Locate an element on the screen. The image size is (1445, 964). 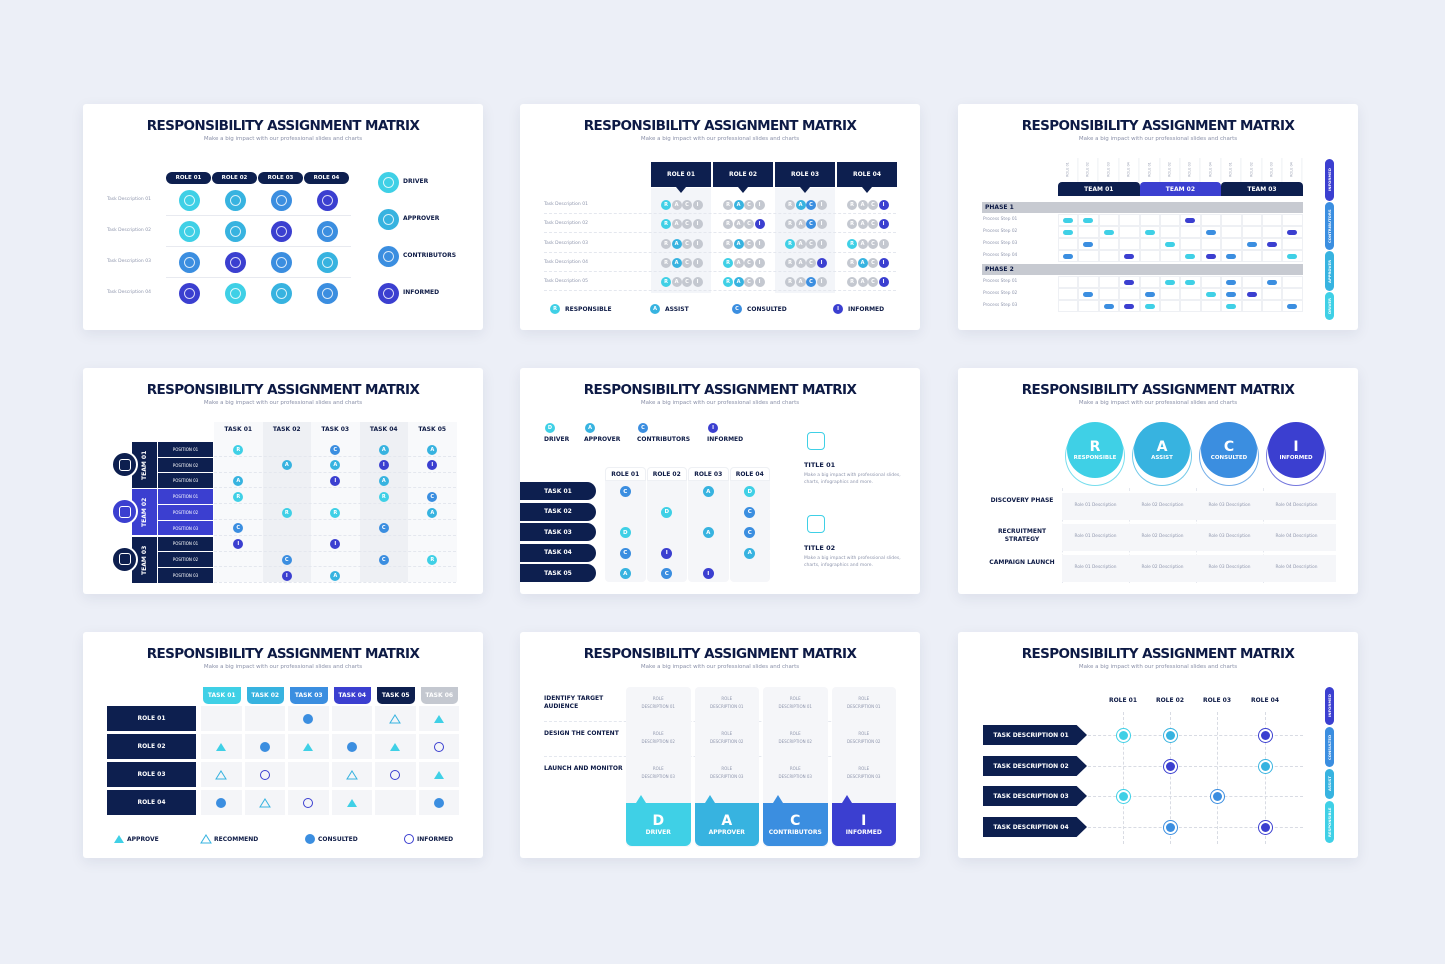
side-legend-pill: INFORMED is located at coordinates (1329, 706).